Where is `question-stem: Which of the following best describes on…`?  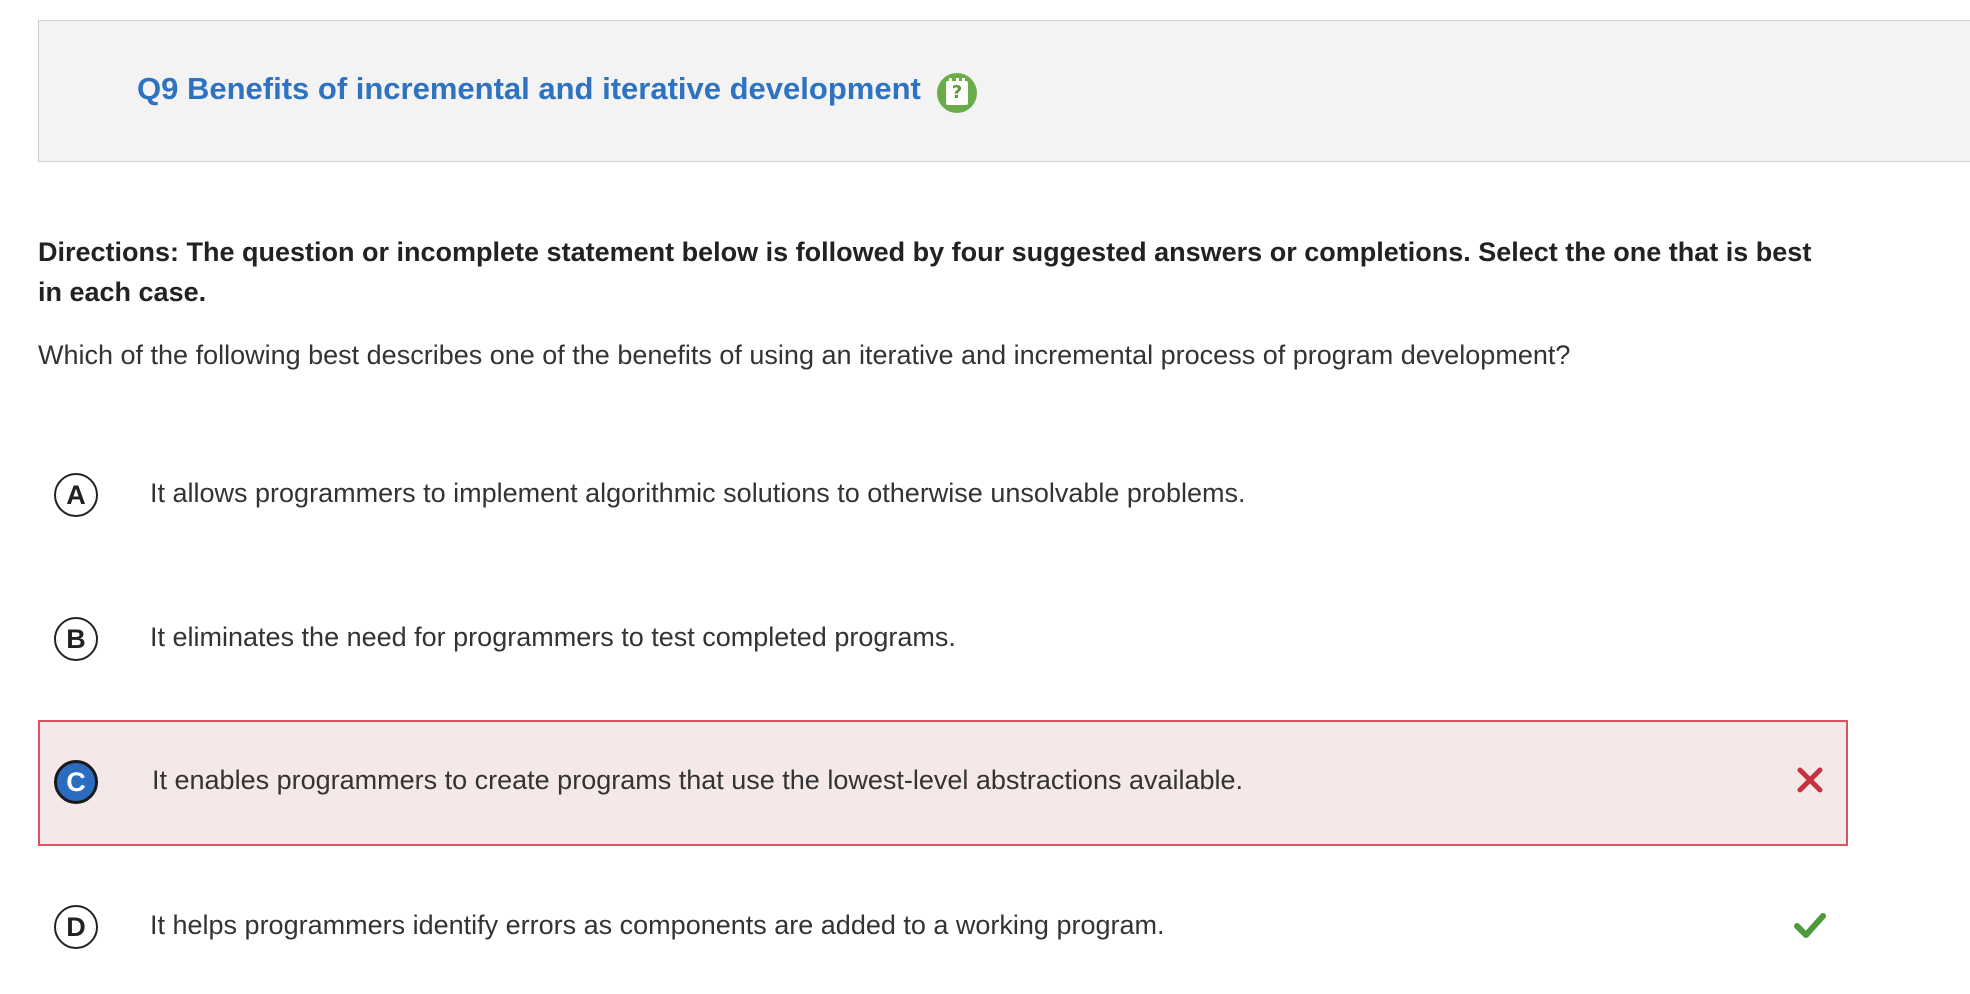
question-stem: Which of the following best describes on… is located at coordinates (804, 355).